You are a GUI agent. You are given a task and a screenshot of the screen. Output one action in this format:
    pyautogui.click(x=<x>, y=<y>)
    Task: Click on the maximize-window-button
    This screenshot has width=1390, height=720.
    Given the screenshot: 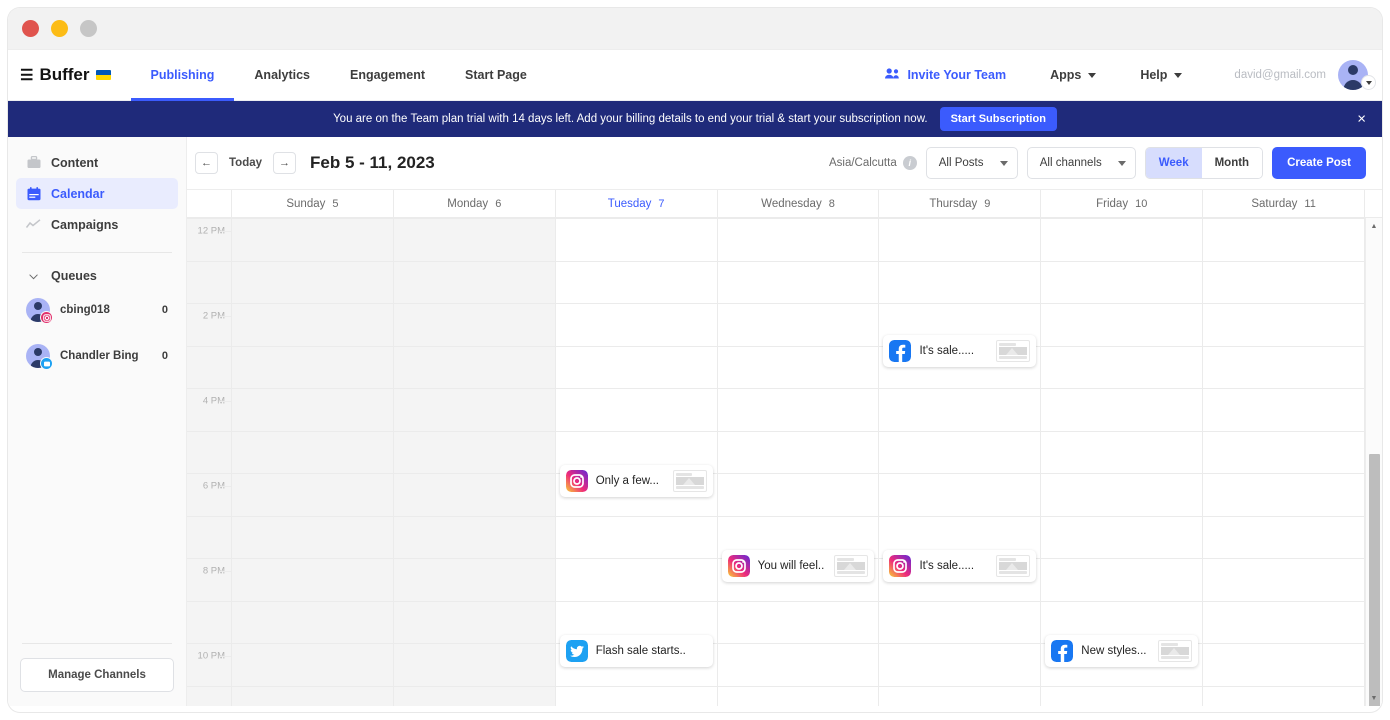 What is the action you would take?
    pyautogui.click(x=88, y=28)
    